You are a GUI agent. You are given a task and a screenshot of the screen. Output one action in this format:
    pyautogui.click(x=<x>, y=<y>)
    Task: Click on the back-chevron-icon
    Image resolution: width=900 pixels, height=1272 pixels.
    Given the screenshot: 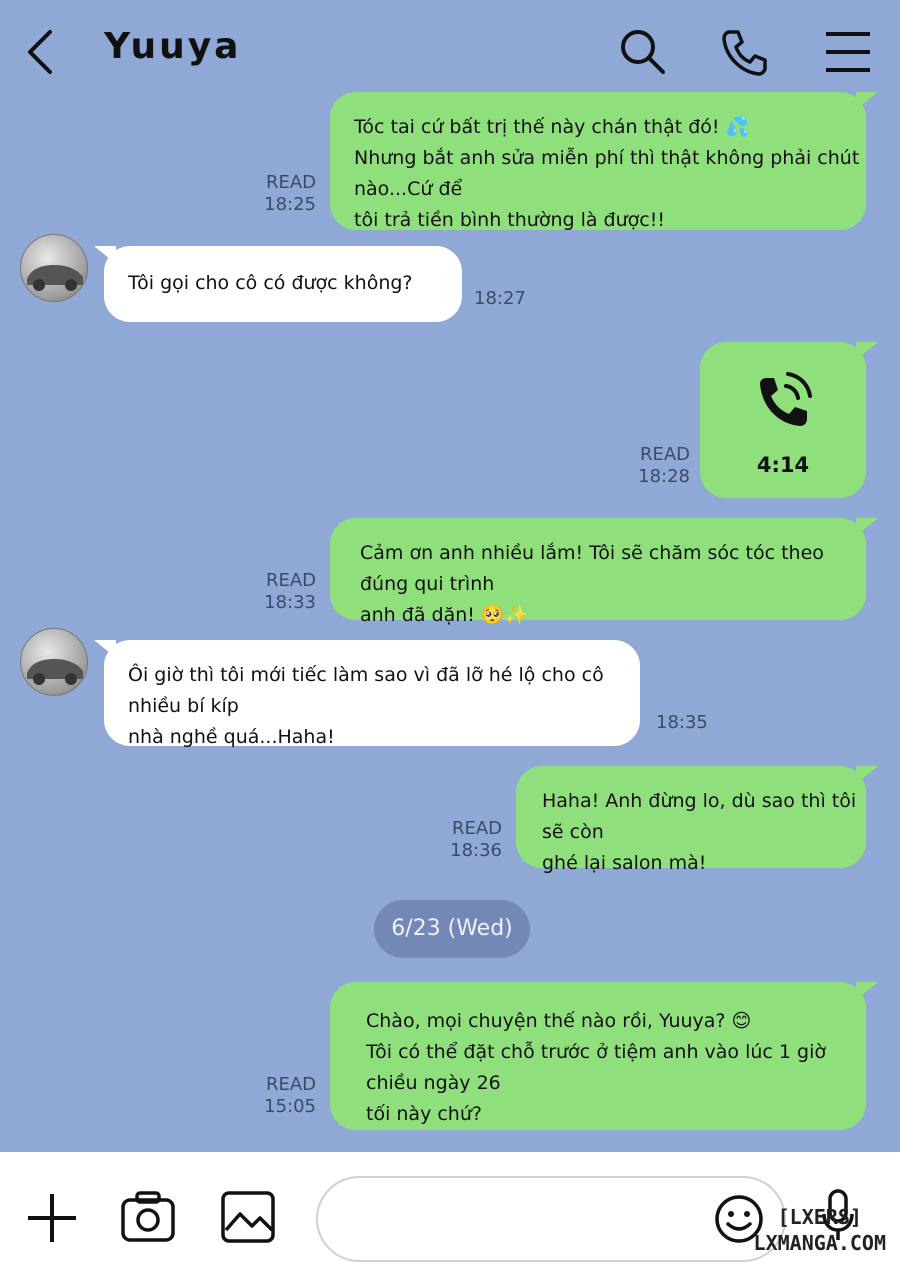 What is the action you would take?
    pyautogui.click(x=42, y=52)
    